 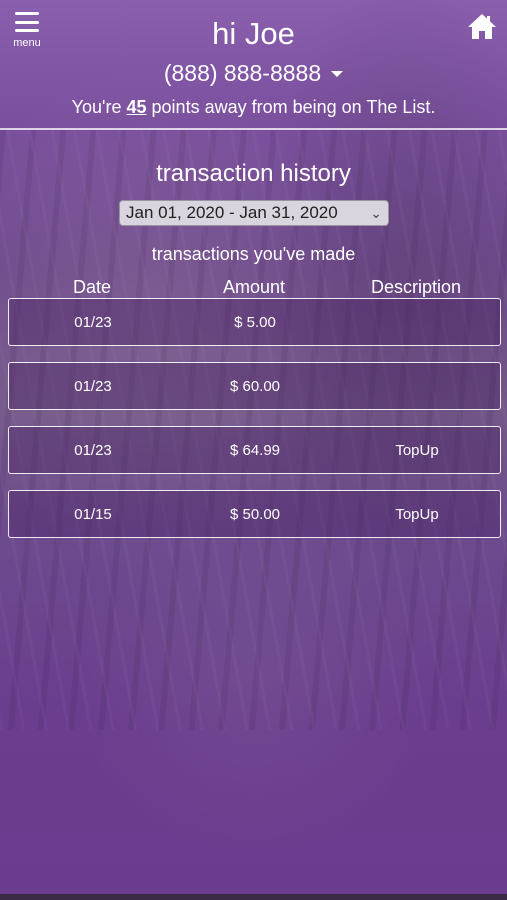 I want to click on phone-number-dropdown: (888) 888-8888, so click(x=253, y=73).